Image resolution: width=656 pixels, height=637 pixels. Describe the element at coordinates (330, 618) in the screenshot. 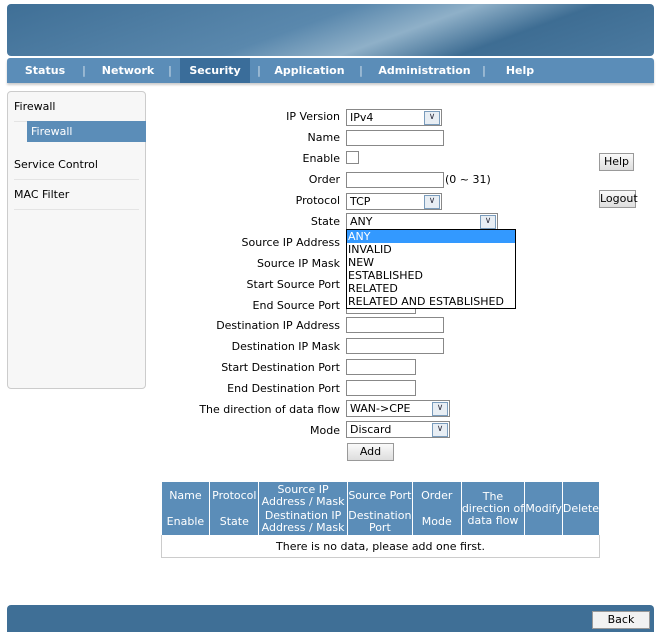

I see `footer-bar` at that location.